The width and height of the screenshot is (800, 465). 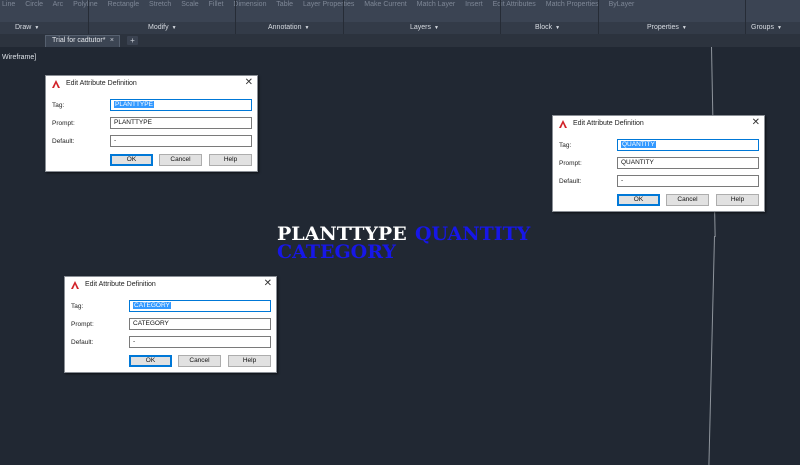 What do you see at coordinates (216, 4) in the screenshot?
I see `fillet-tool: Fillet` at bounding box center [216, 4].